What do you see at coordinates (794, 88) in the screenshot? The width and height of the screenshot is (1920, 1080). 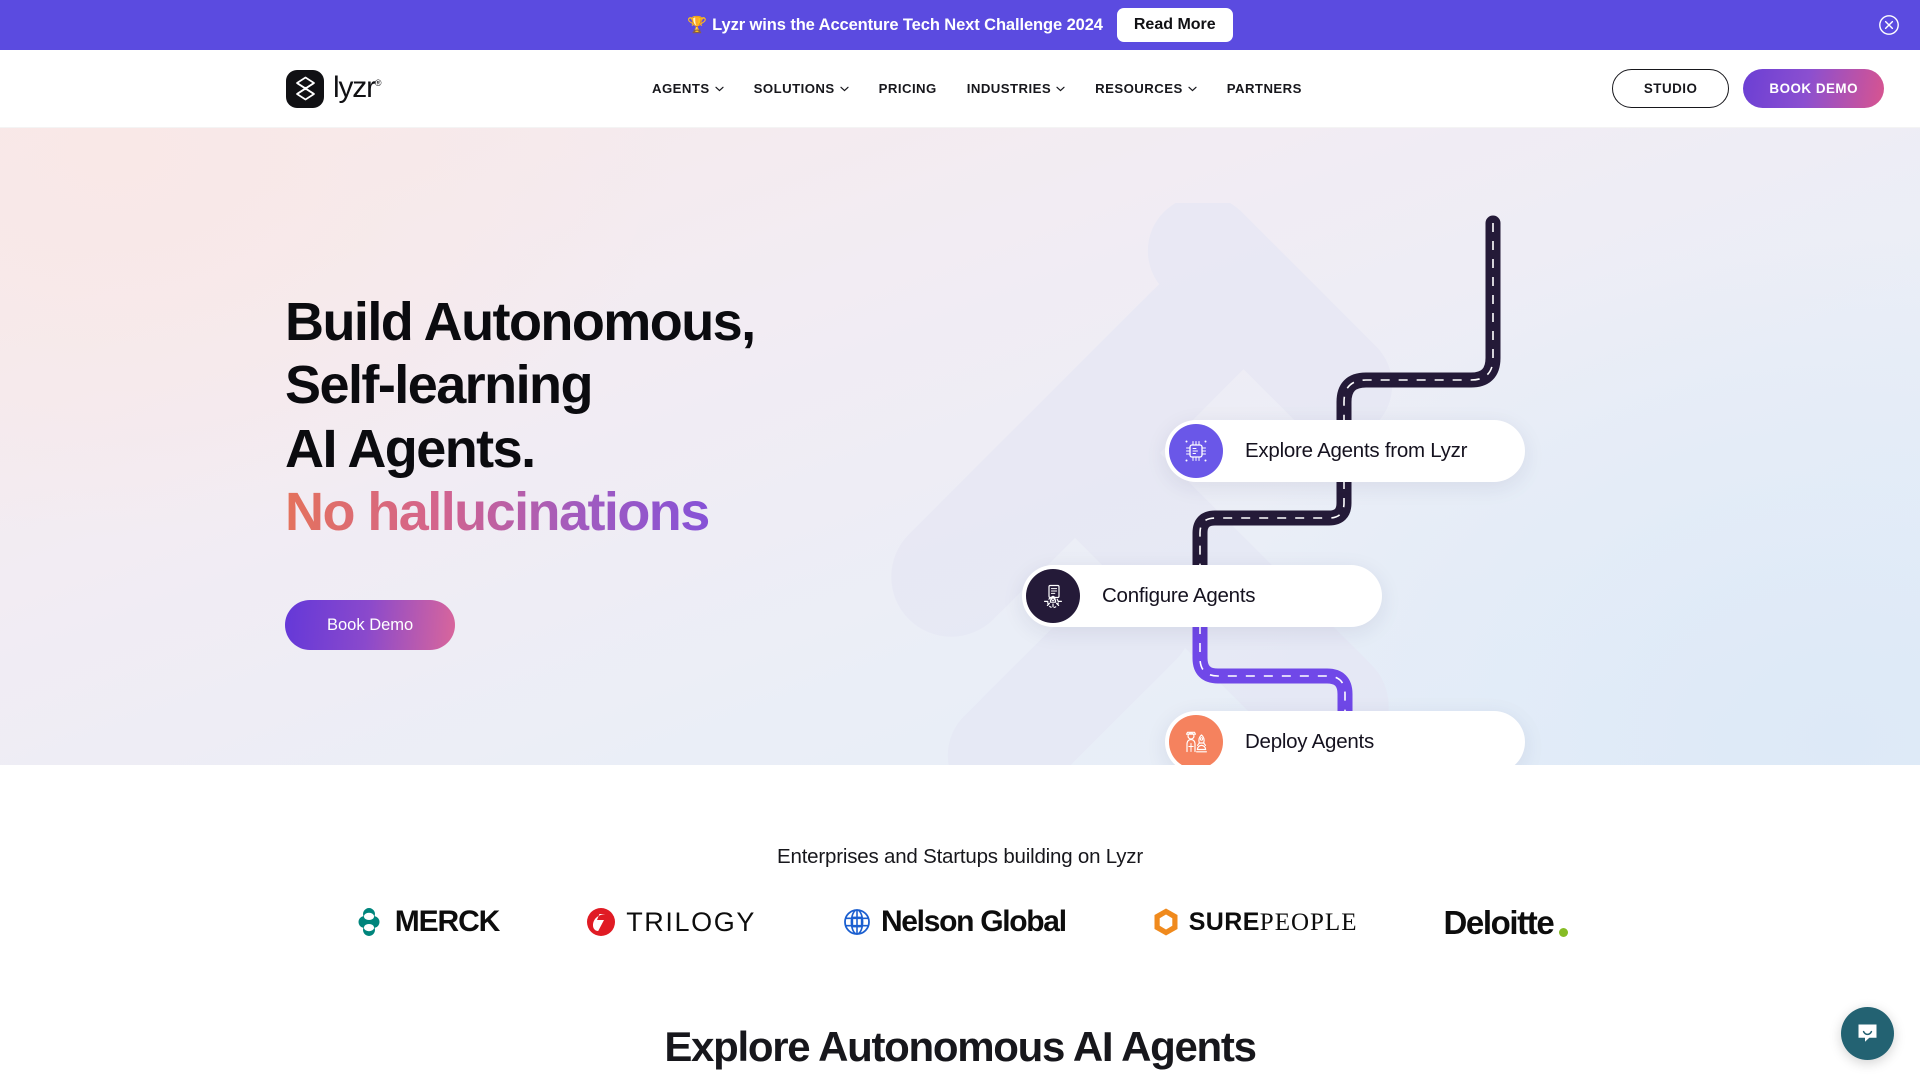 I see `nav-label: SOLUTIONS` at bounding box center [794, 88].